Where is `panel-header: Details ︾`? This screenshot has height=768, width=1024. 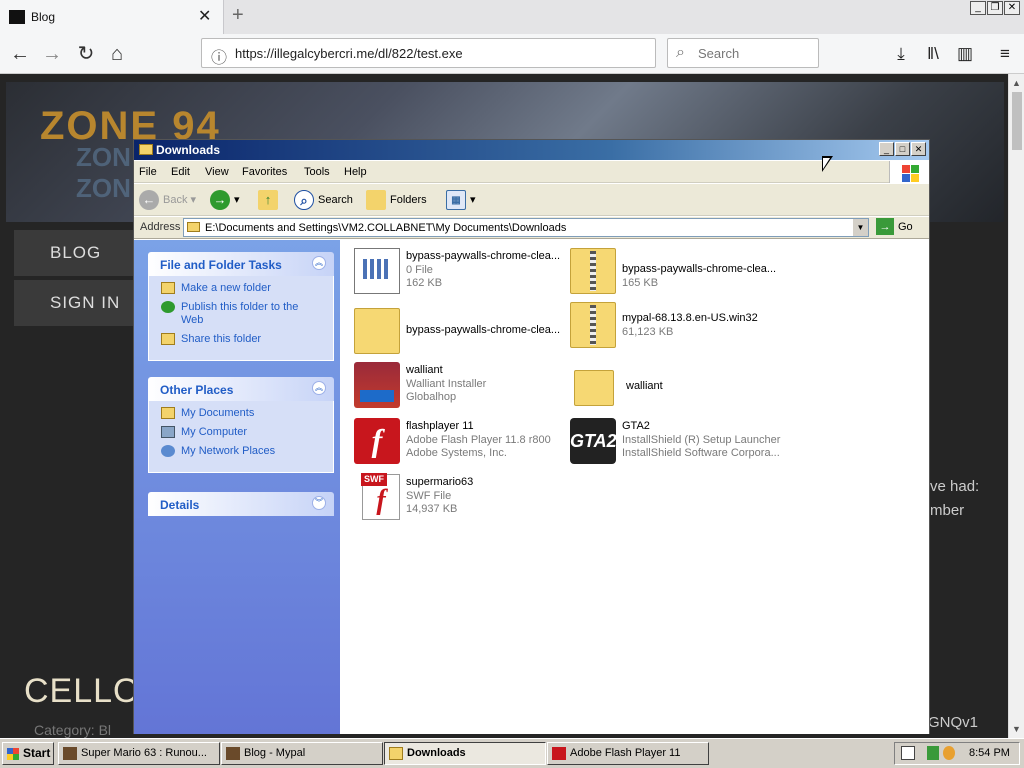 panel-header: Details ︾ is located at coordinates (241, 504).